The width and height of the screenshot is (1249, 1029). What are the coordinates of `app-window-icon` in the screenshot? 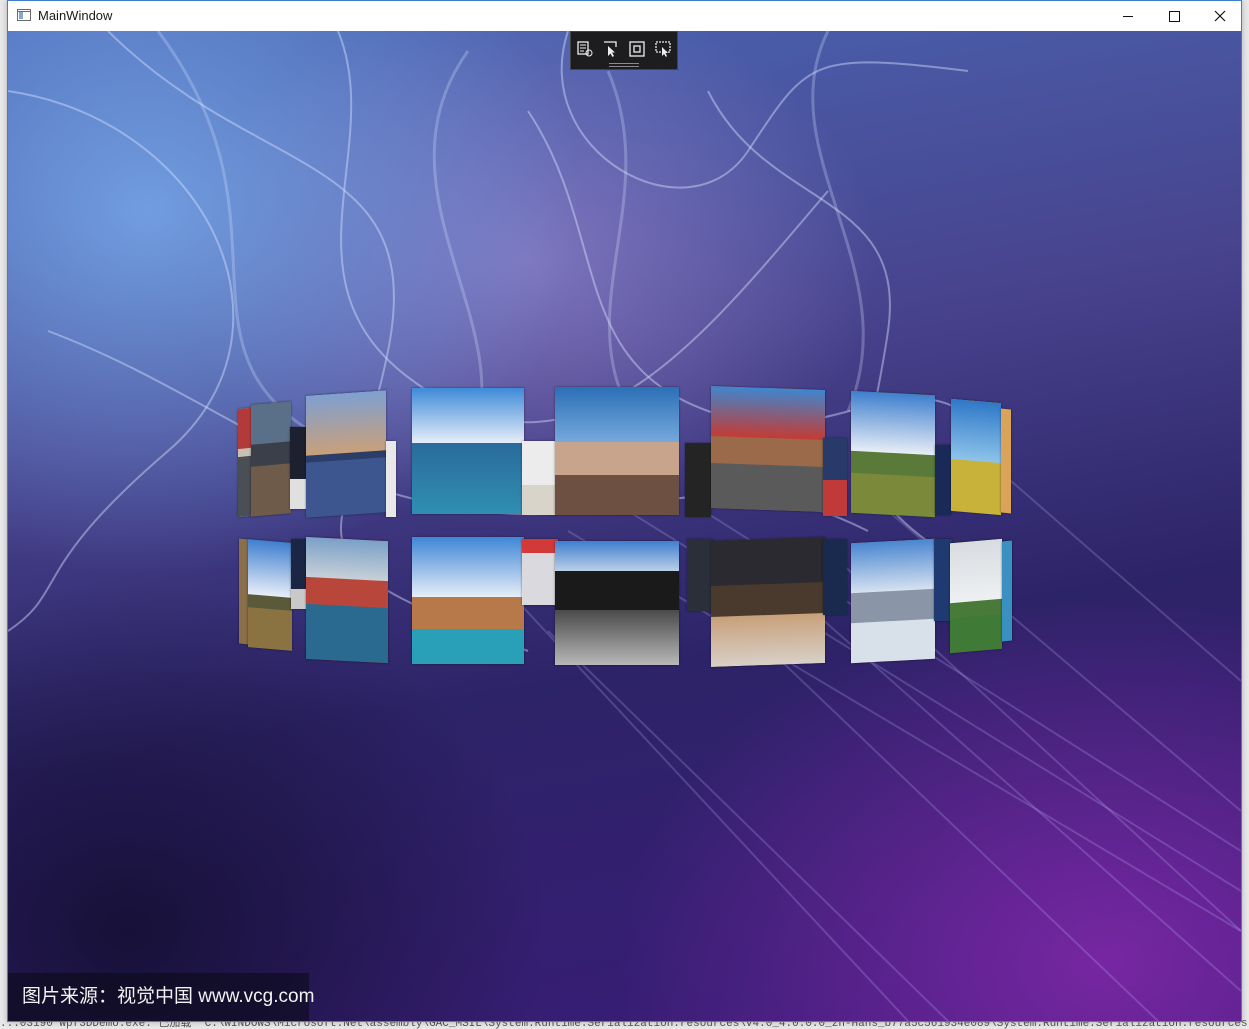 It's located at (24, 15).